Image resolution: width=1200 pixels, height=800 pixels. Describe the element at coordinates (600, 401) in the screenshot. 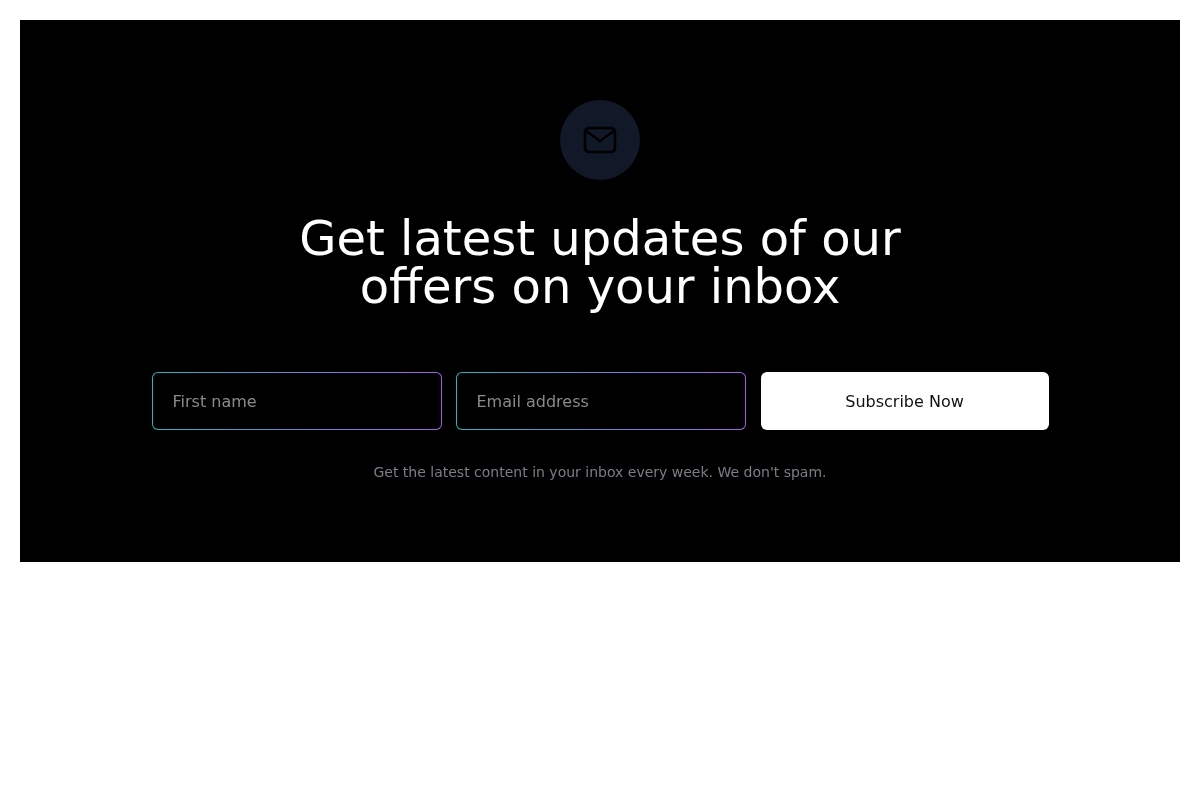

I see `input-field: Email address` at that location.